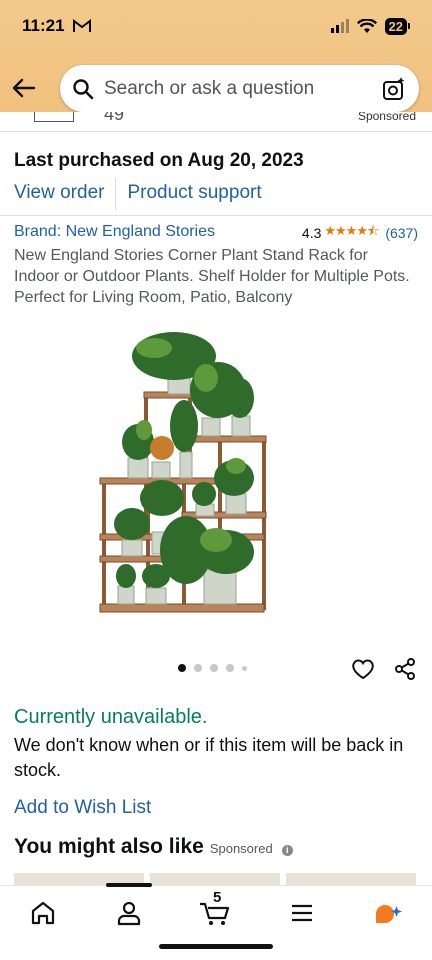  I want to click on last-purchased: Last purchased on Aug 20, 2023, so click(159, 160).